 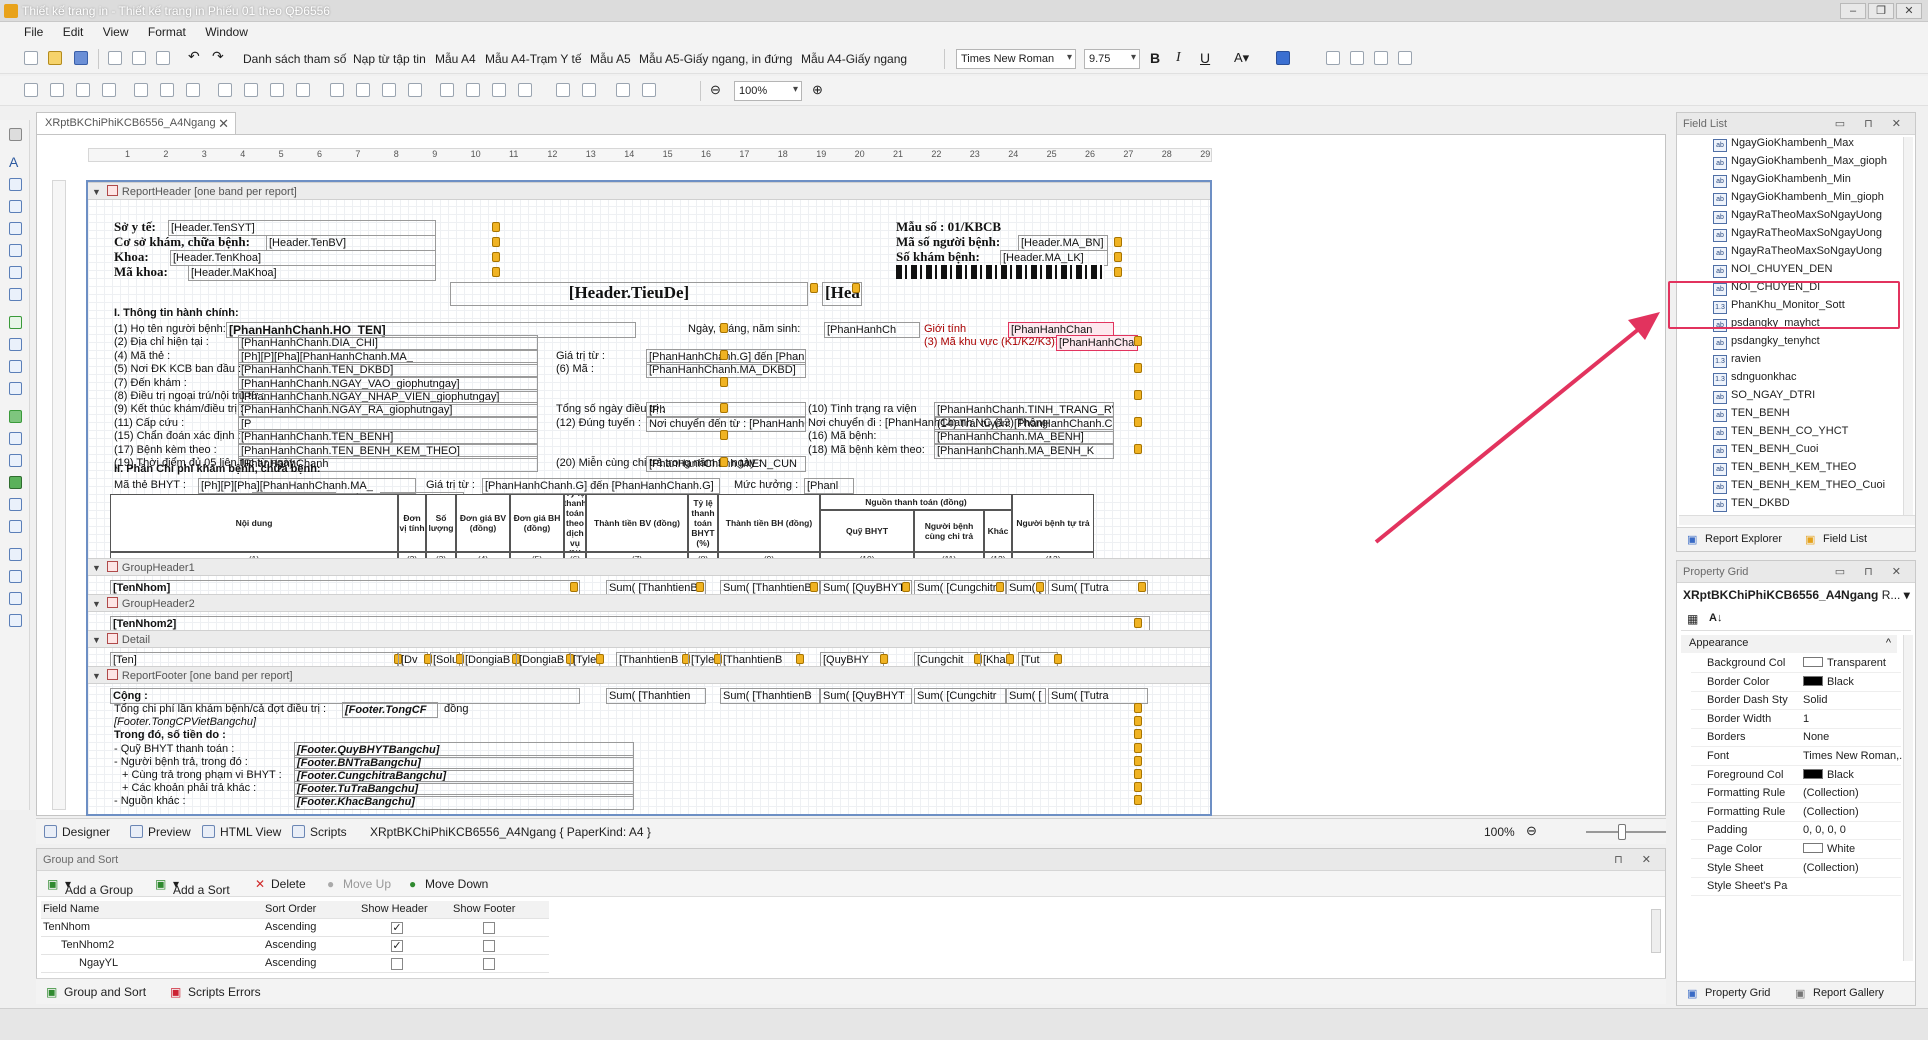 What do you see at coordinates (991, 342) in the screenshot?
I see `label-hanh-chinh-e: (3) Mã khu vực (K1/K2/K3):` at bounding box center [991, 342].